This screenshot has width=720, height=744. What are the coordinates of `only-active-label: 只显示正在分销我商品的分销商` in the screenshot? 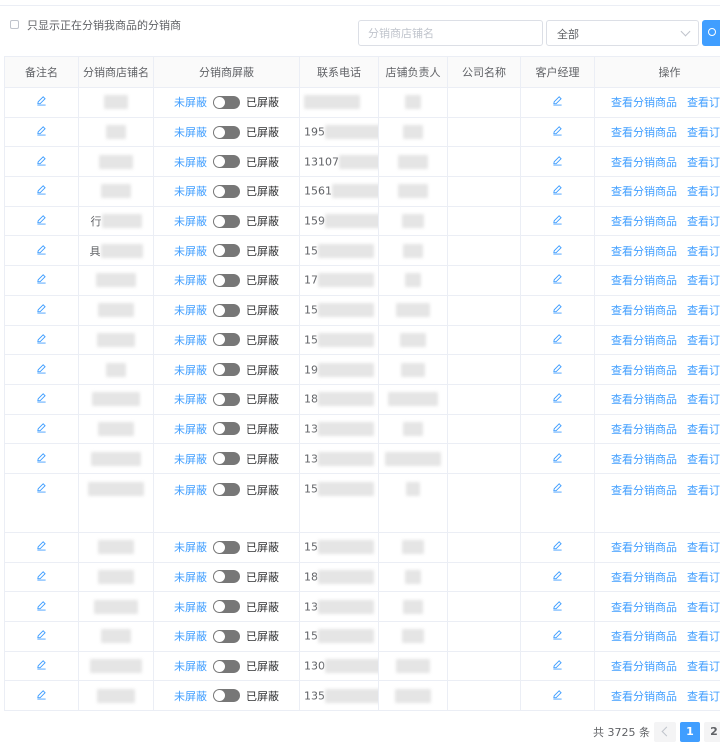 It's located at (104, 25).